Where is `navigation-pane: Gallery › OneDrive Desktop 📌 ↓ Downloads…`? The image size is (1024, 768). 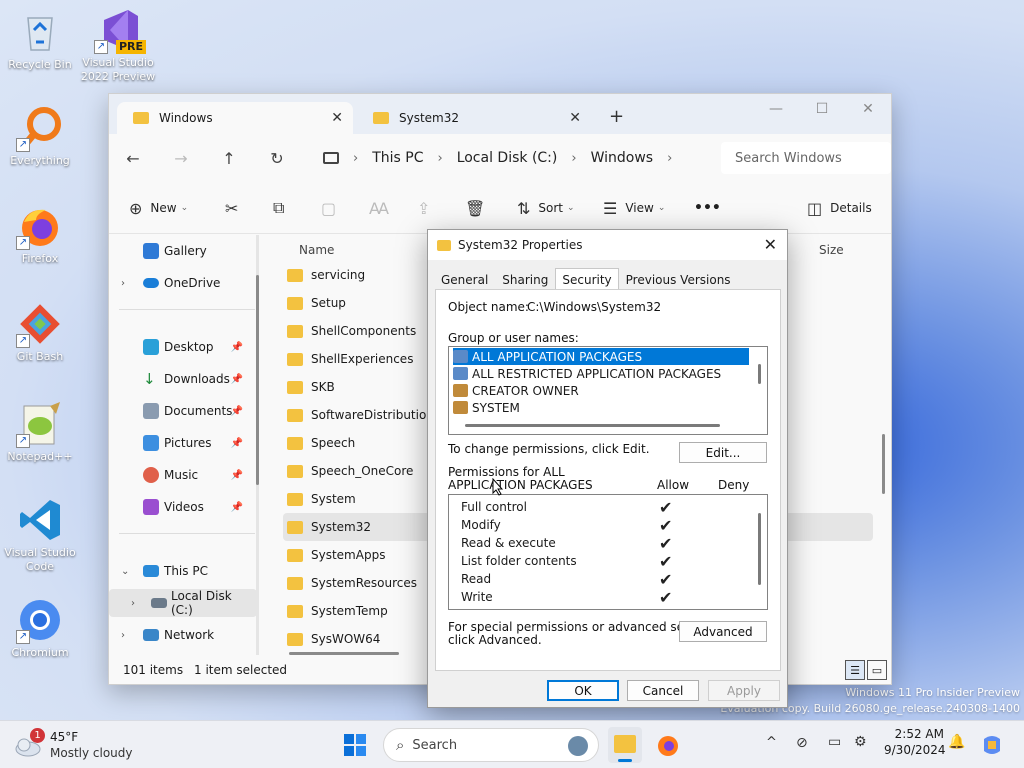
navigation-pane: Gallery › OneDrive Desktop 📌 ↓ Downloads… is located at coordinates (184, 445).